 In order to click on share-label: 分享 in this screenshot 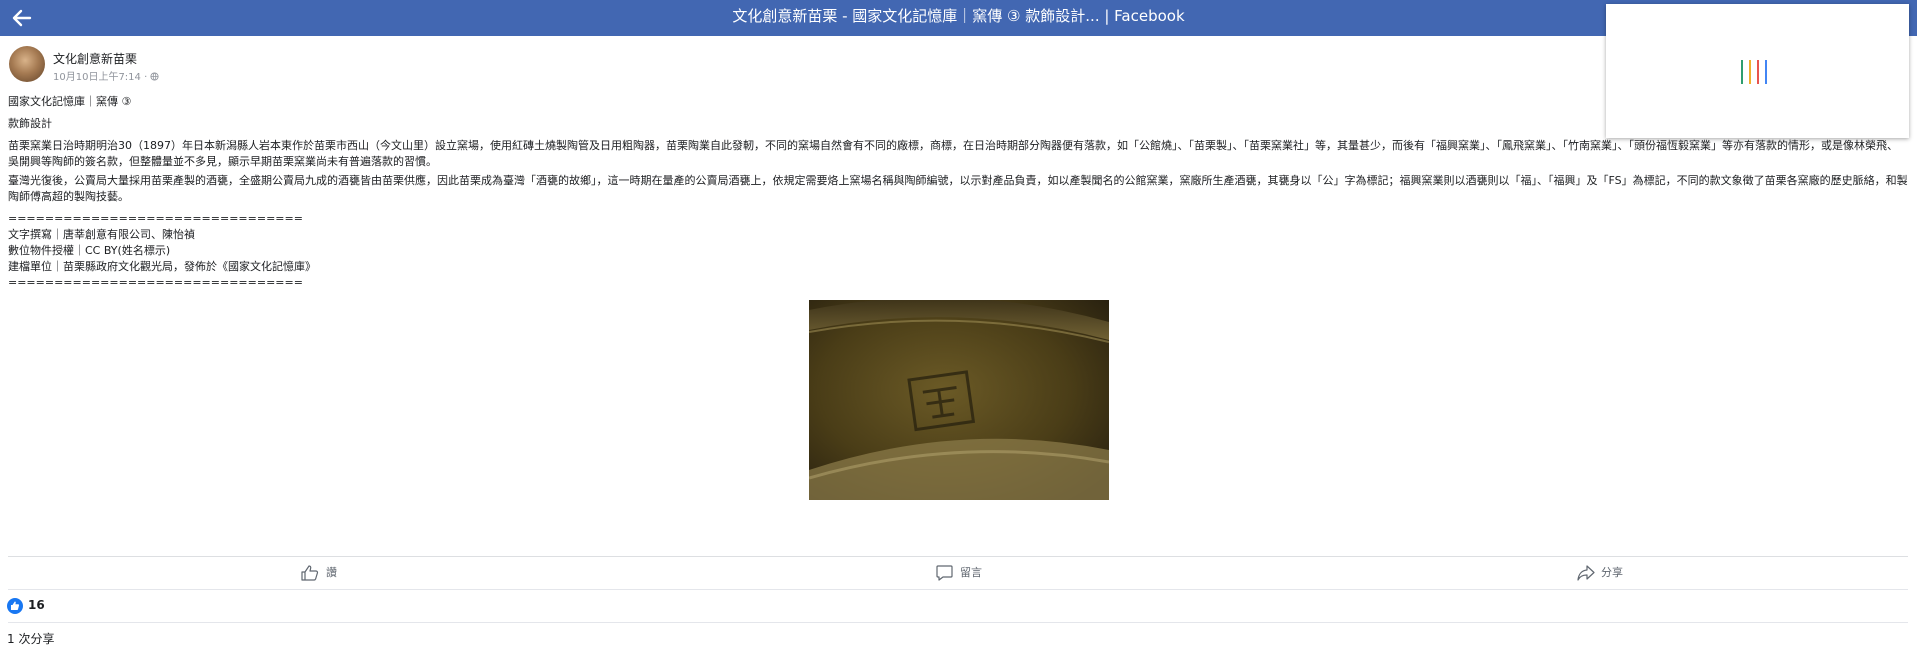, I will do `click(1612, 572)`.